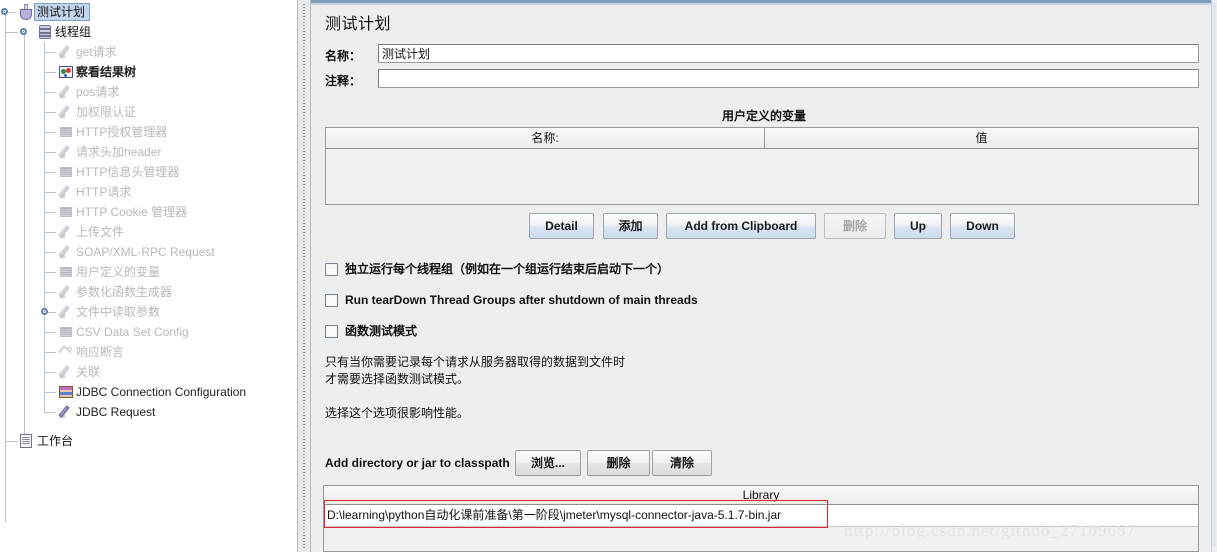 Image resolution: width=1217 pixels, height=552 pixels. Describe the element at coordinates (855, 226) in the screenshot. I see `variables-button-4: 删除` at that location.